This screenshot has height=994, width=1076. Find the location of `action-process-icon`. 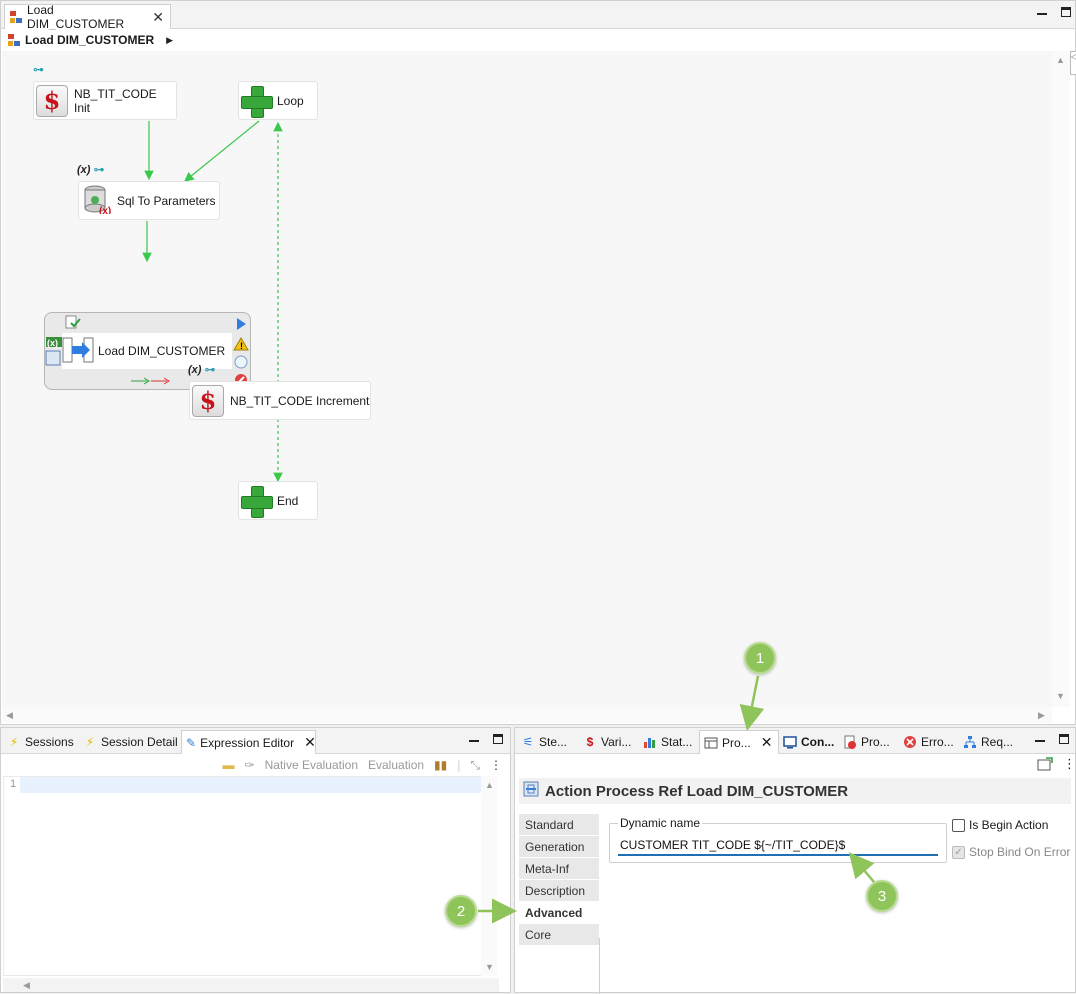

action-process-icon is located at coordinates (531, 791).